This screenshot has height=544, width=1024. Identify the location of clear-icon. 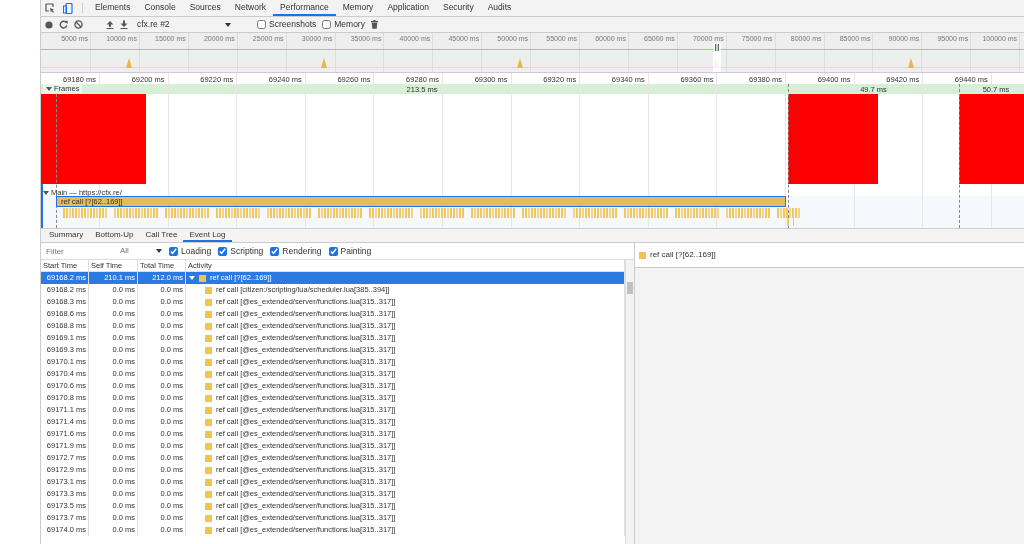
(78, 24).